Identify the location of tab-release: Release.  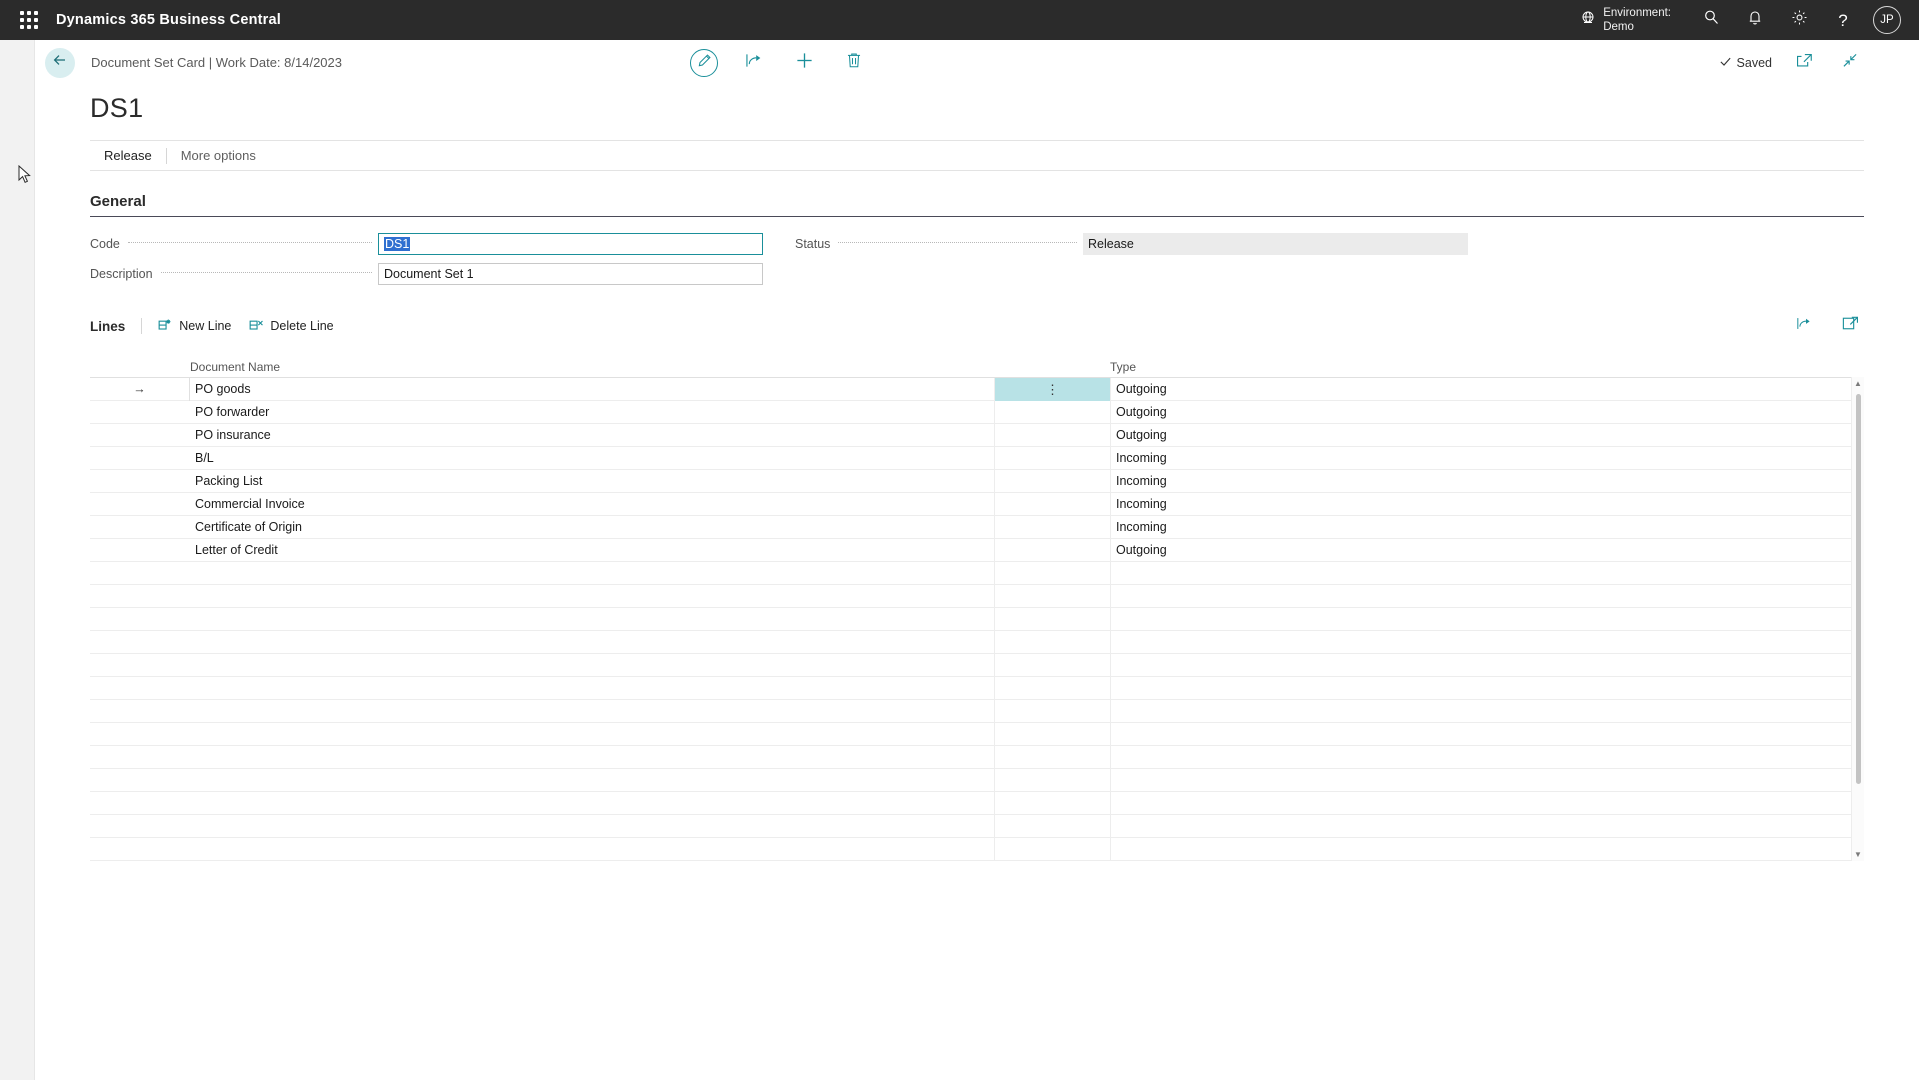
(128, 155).